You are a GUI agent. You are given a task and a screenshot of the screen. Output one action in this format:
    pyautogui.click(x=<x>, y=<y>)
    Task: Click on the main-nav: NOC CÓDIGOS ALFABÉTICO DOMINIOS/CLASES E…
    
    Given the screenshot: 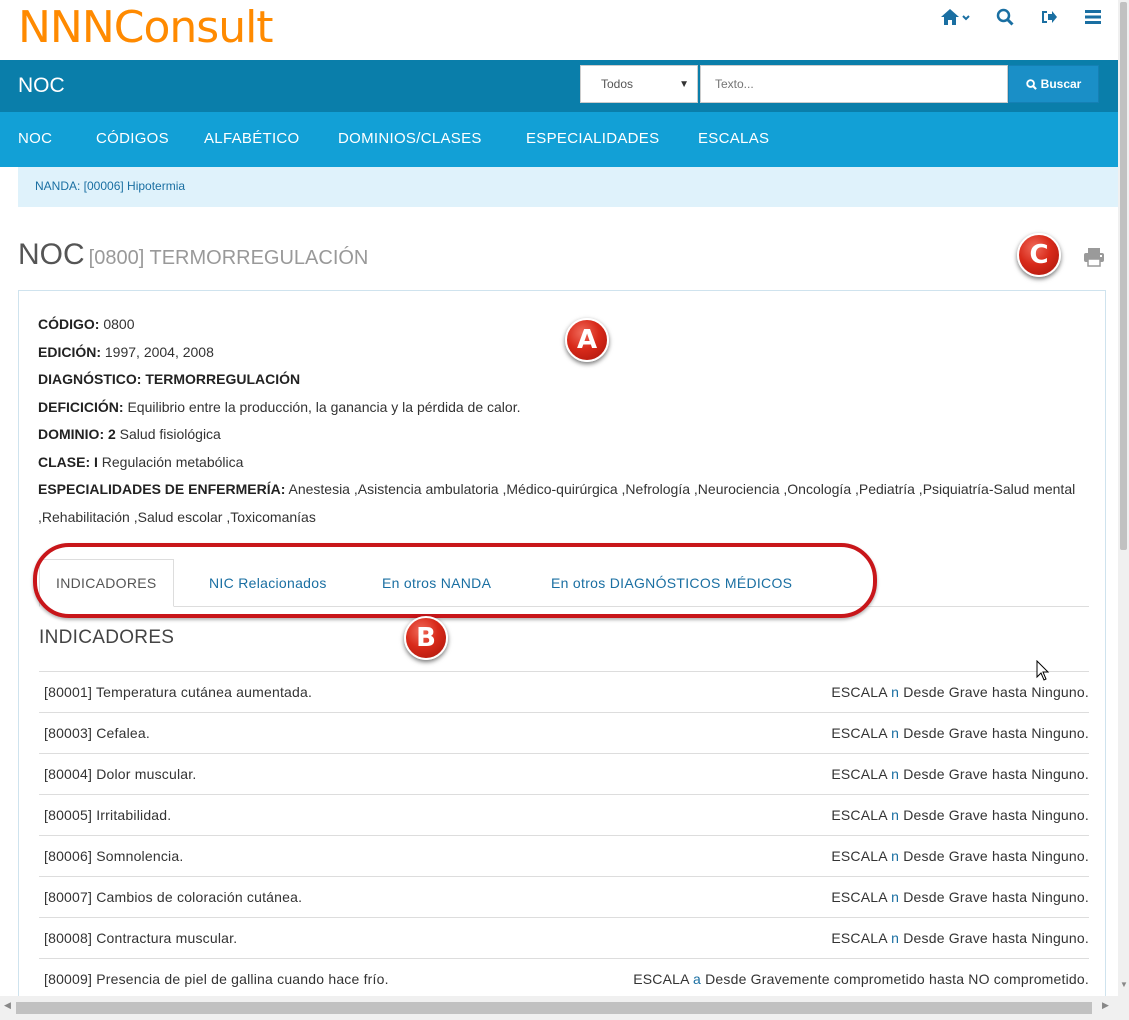 What is the action you would take?
    pyautogui.click(x=559, y=139)
    